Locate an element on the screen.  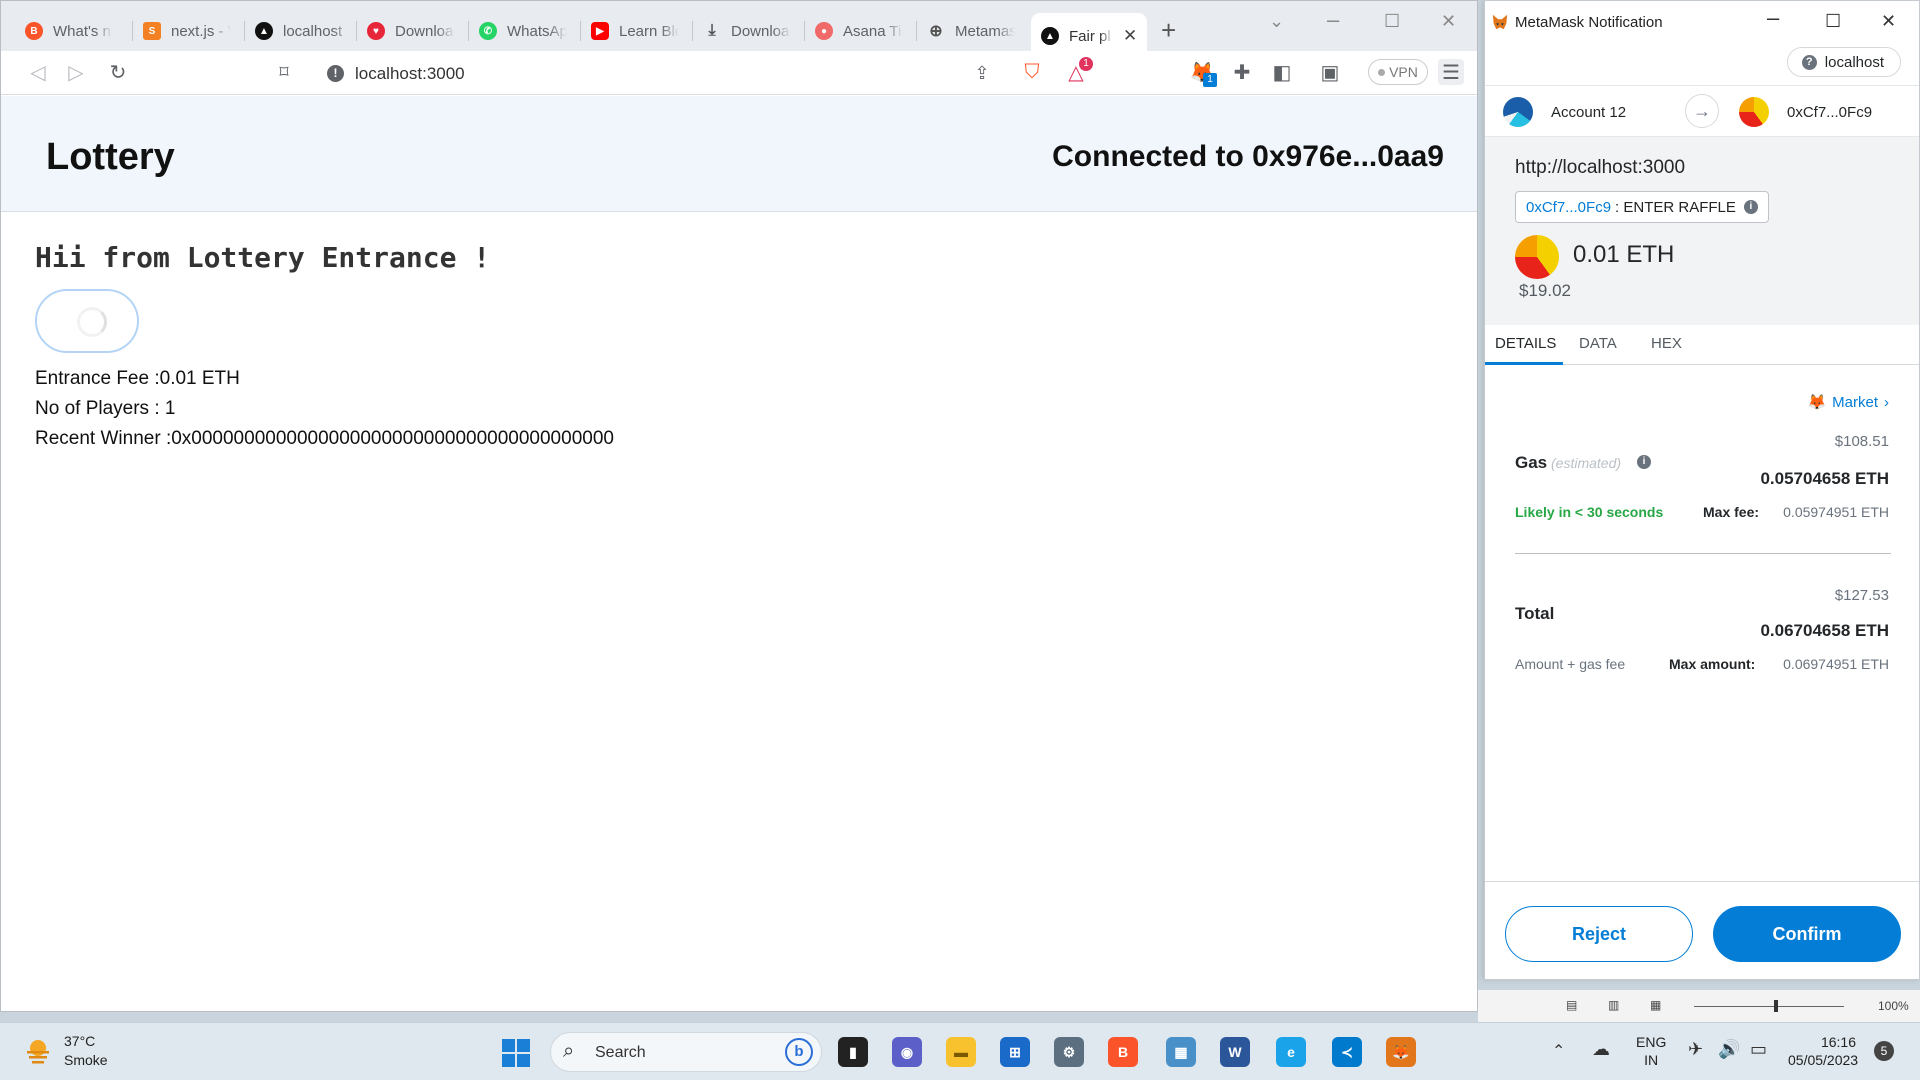
mm-maximize-icon: ☐ is located at coordinates (1833, 21).